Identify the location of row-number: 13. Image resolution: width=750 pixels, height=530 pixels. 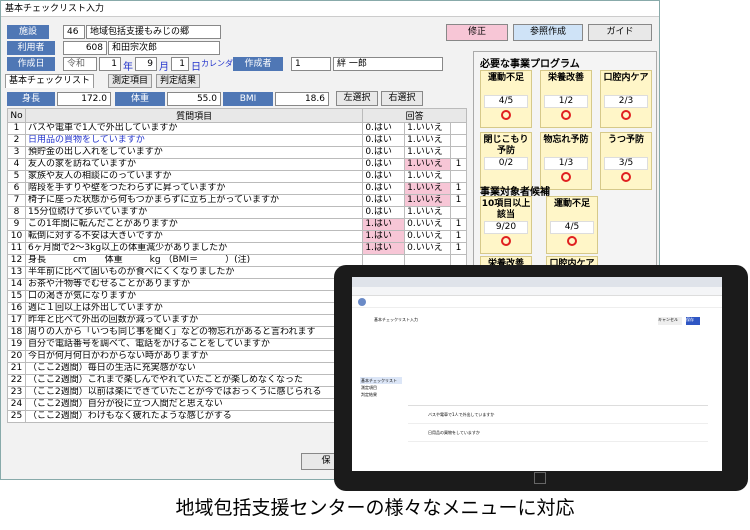
(16, 272).